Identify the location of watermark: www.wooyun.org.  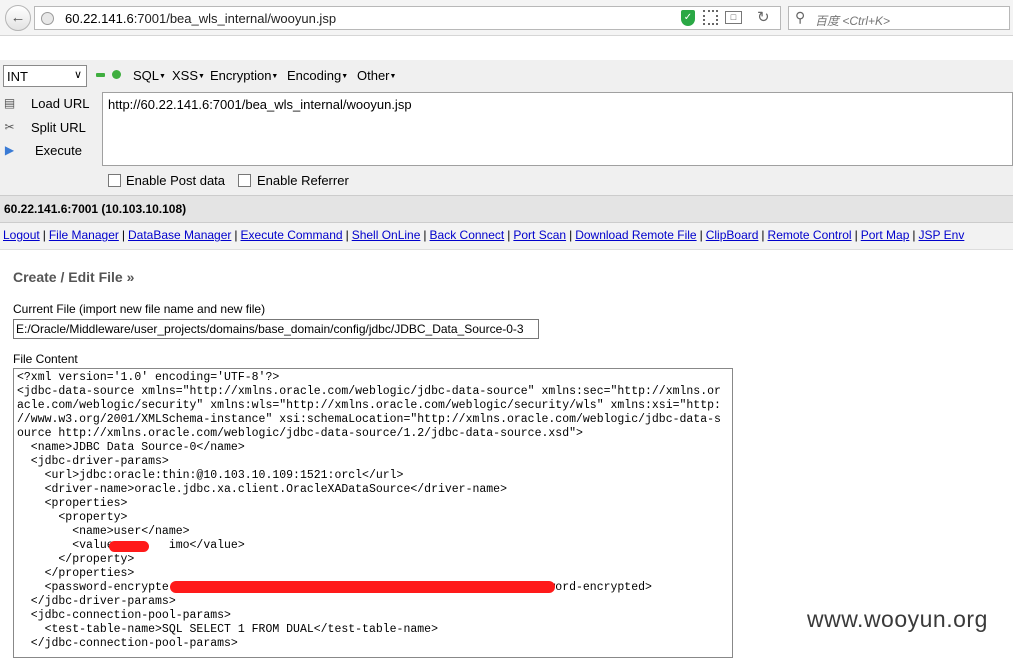
(897, 619).